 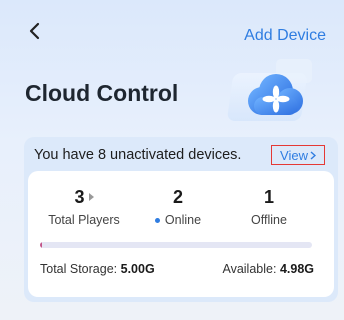 I want to click on view-button: View, so click(x=298, y=155).